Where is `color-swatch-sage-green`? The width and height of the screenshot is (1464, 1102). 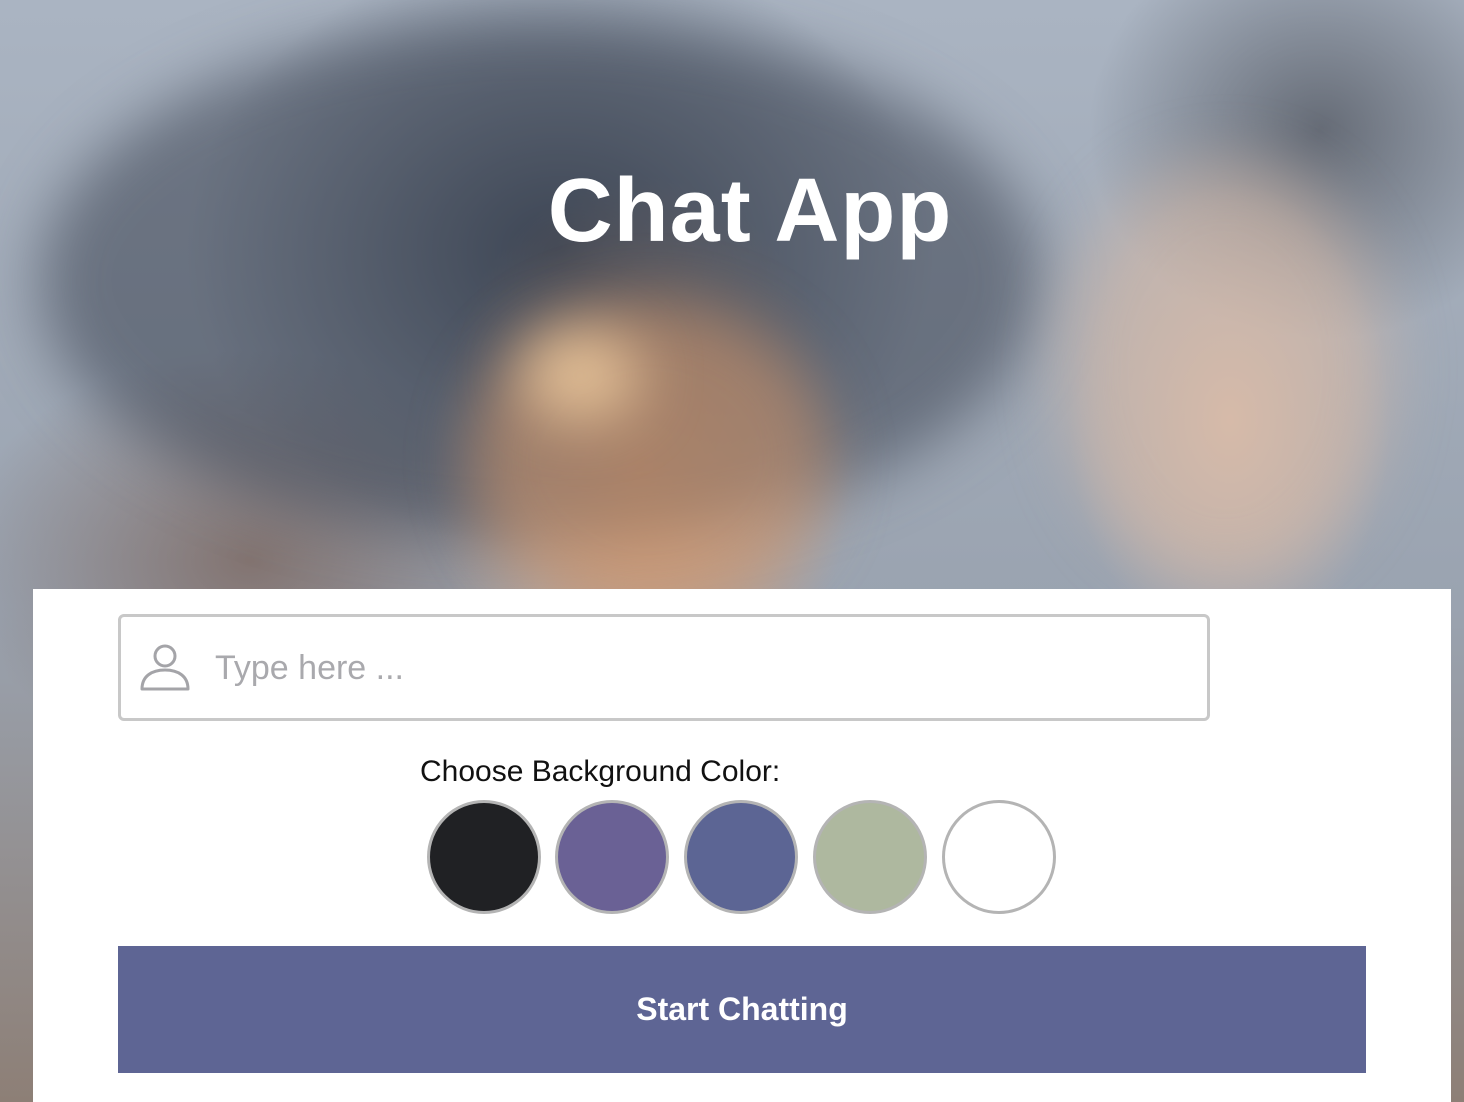
color-swatch-sage-green is located at coordinates (870, 857).